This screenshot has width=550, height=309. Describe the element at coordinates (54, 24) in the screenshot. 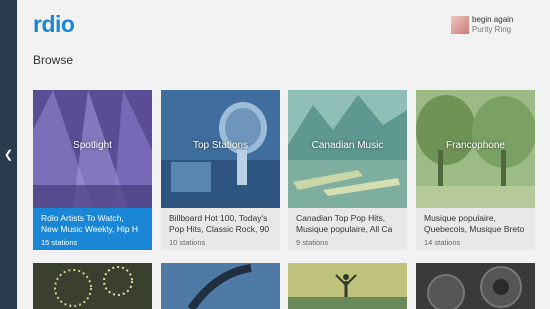

I see `rdio-logo: rdio` at that location.